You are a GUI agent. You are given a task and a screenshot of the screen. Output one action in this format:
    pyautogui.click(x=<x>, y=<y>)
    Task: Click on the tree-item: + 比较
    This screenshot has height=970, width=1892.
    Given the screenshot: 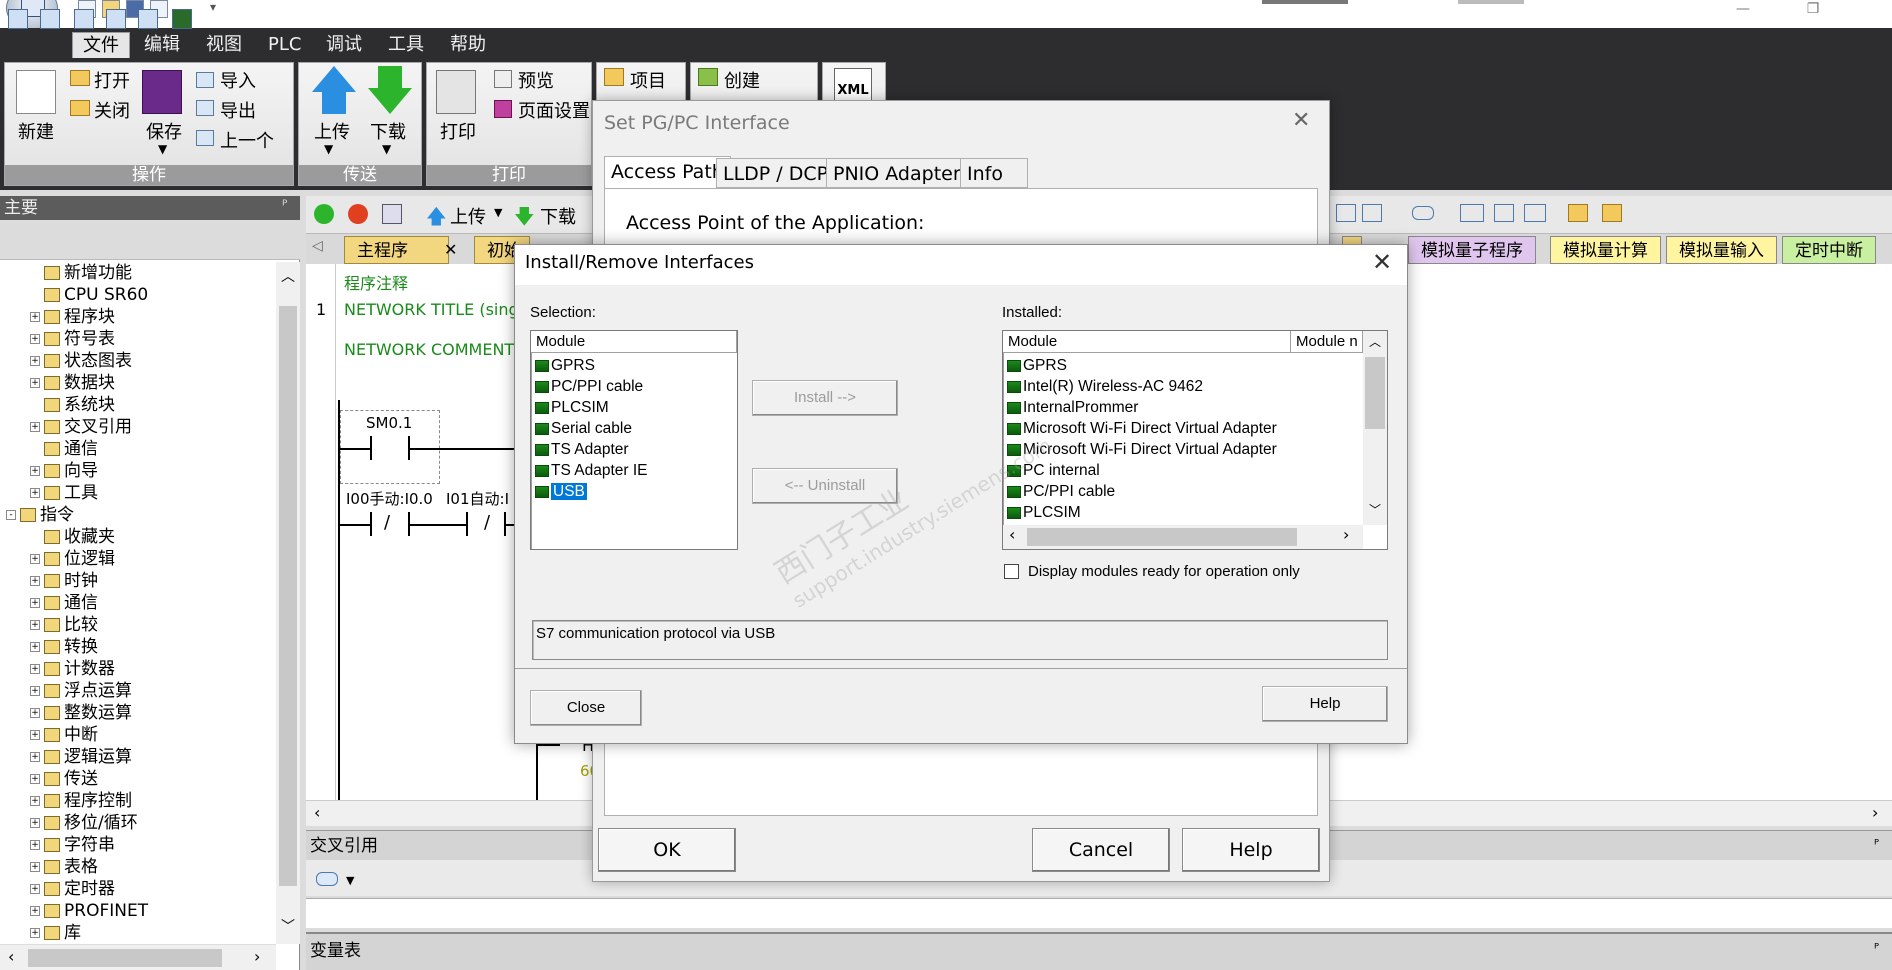 What is the action you would take?
    pyautogui.click(x=167, y=625)
    